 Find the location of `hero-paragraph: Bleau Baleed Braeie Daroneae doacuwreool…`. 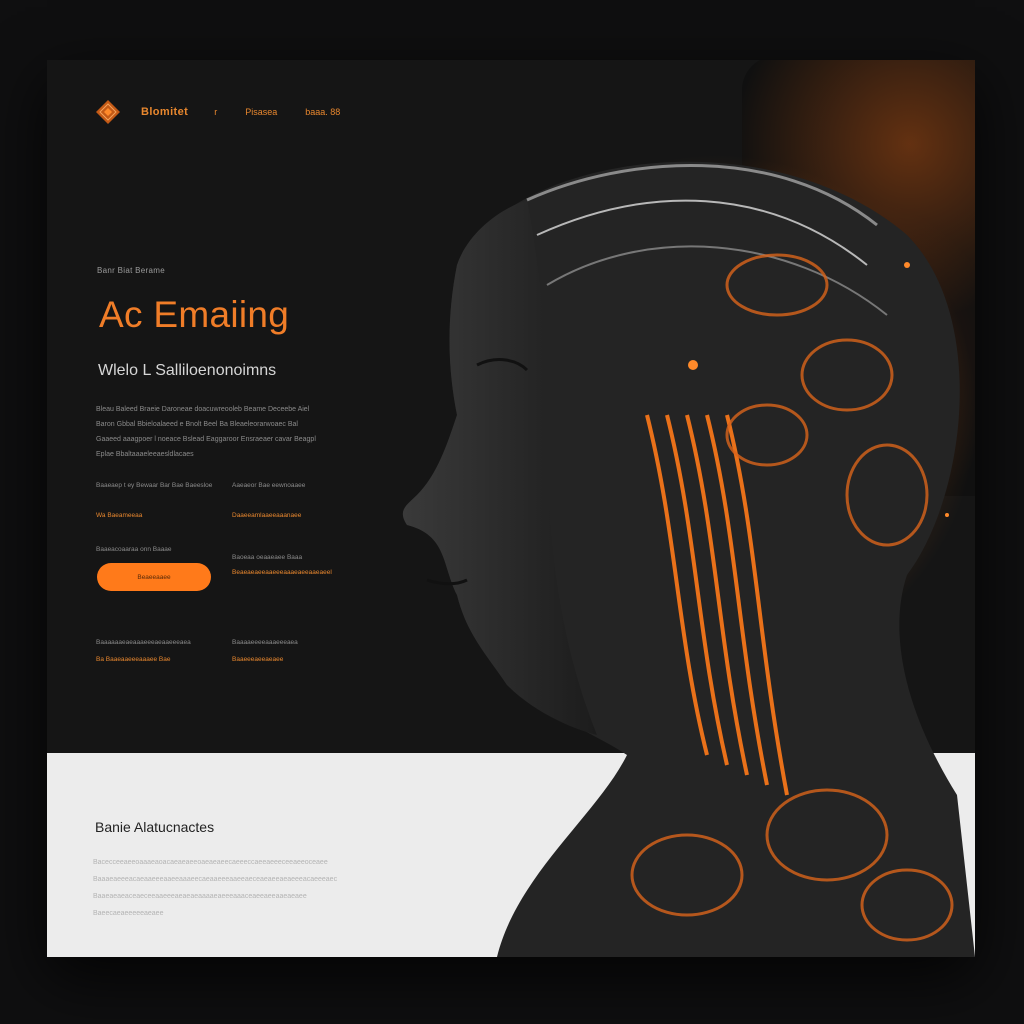

hero-paragraph: Bleau Baleed Braeie Daroneae doacuwreool… is located at coordinates (206, 432).